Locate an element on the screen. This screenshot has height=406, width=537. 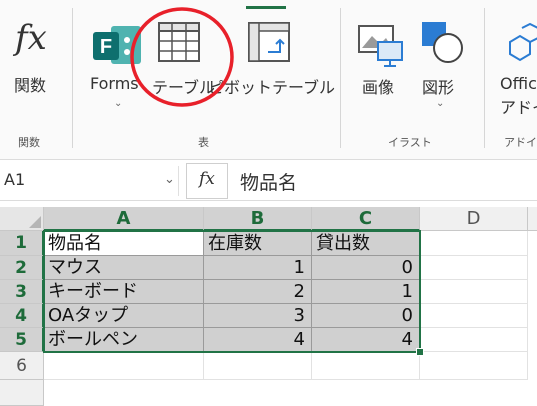
cell-b2: 1 is located at coordinates (258, 268).